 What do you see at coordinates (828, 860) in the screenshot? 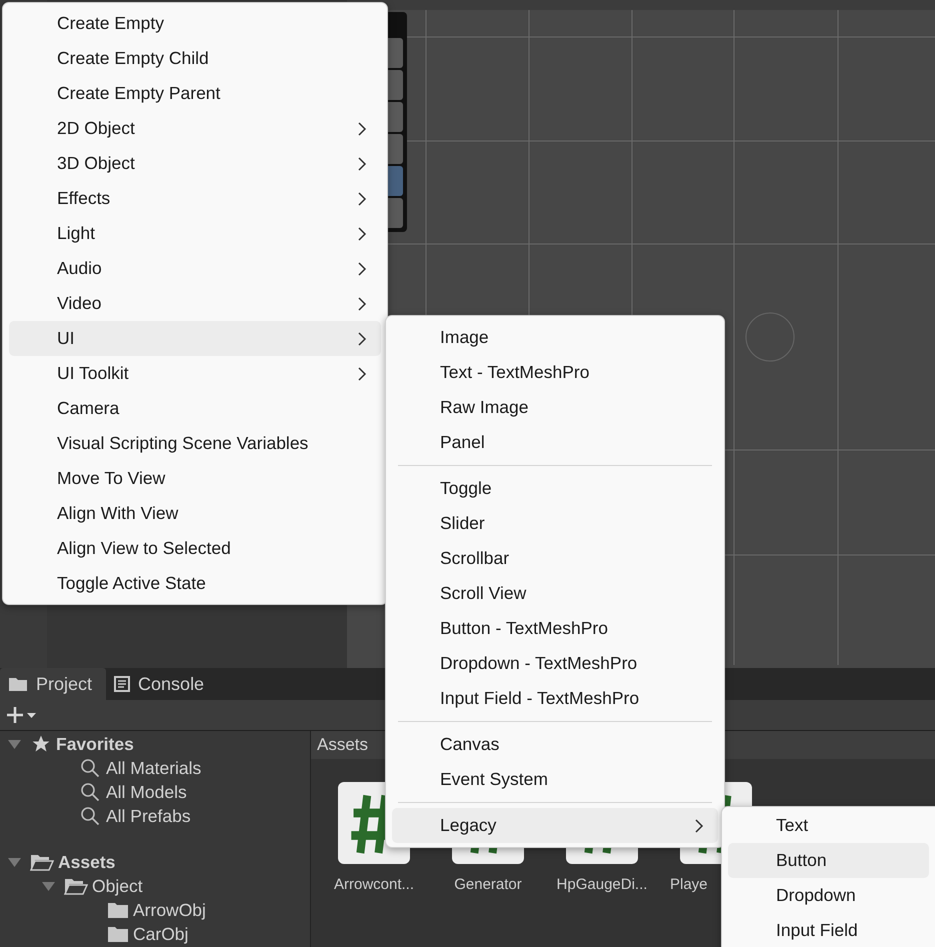
I see `menu-item: Button` at bounding box center [828, 860].